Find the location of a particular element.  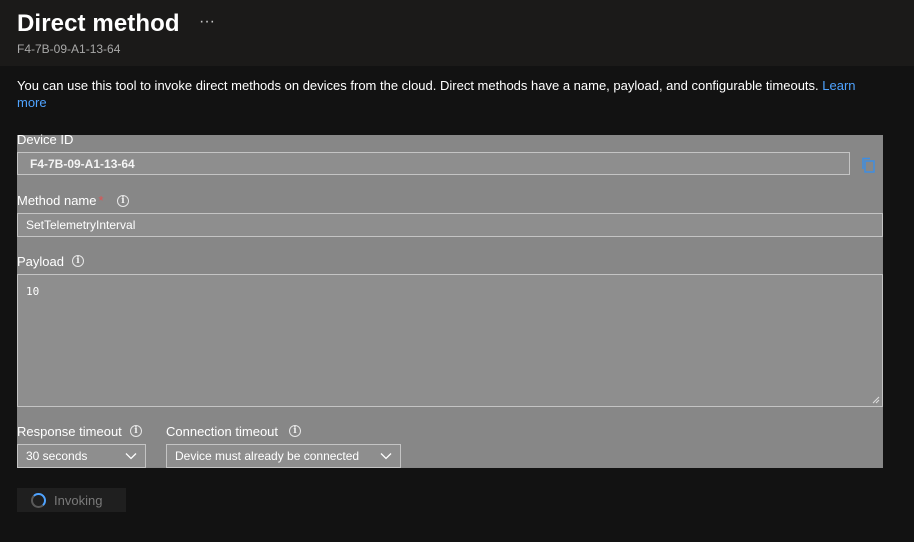

copy-icon is located at coordinates (868, 165).